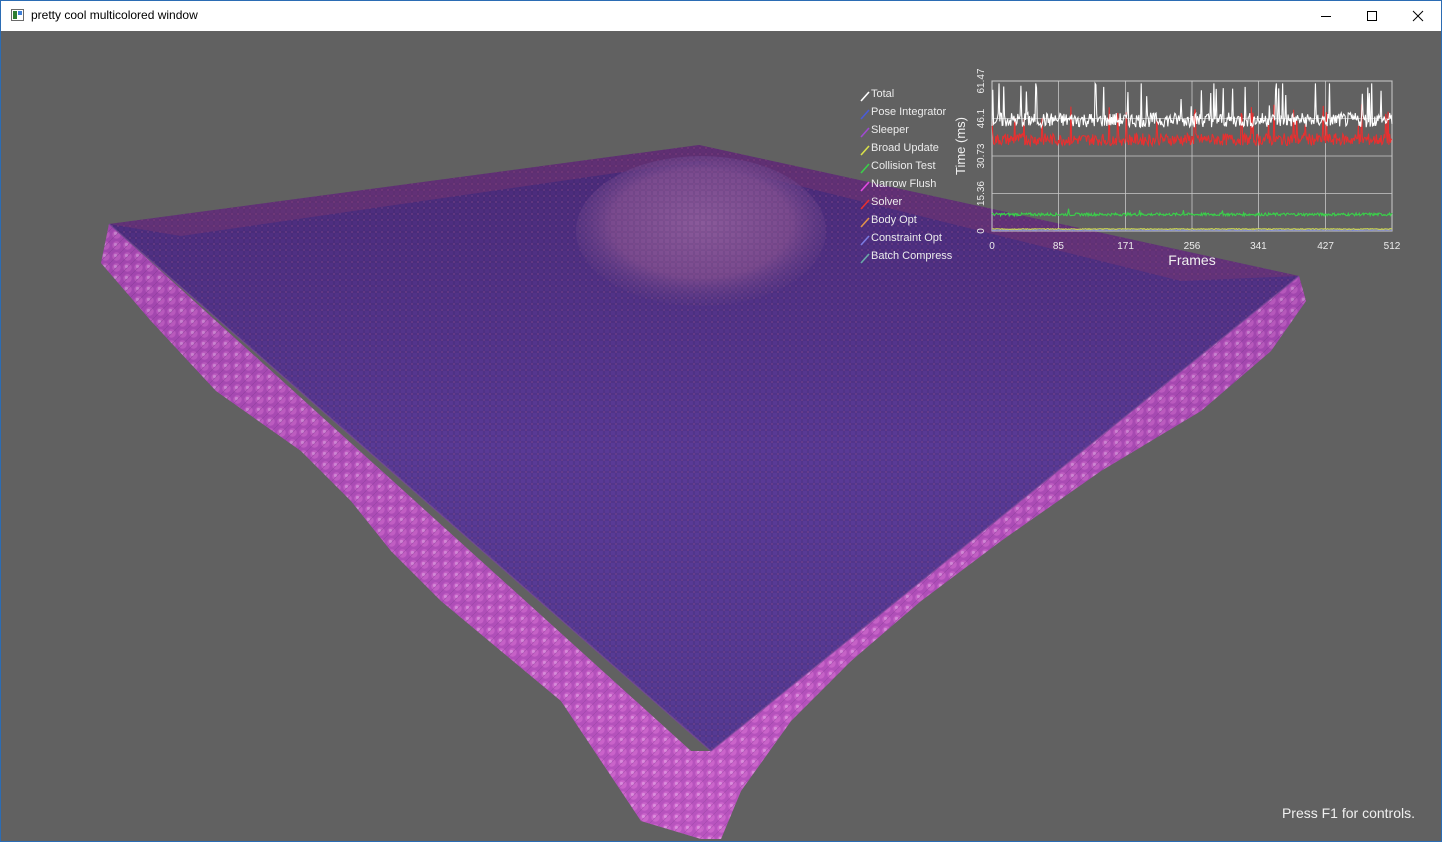  What do you see at coordinates (894, 220) in the screenshot?
I see `legend-label: Body Opt` at bounding box center [894, 220].